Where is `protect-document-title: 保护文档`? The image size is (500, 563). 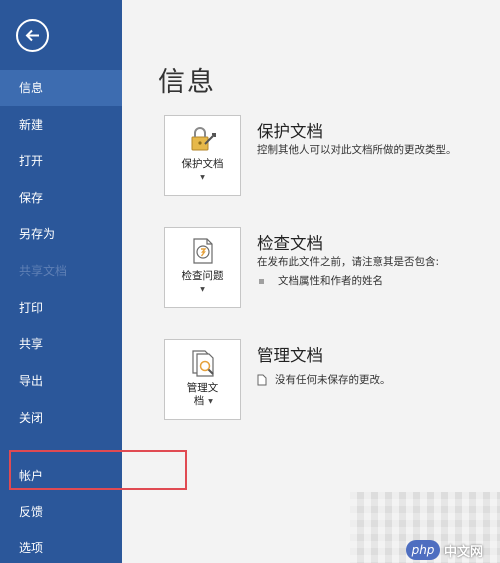 protect-document-title: 保护文档 is located at coordinates (290, 131).